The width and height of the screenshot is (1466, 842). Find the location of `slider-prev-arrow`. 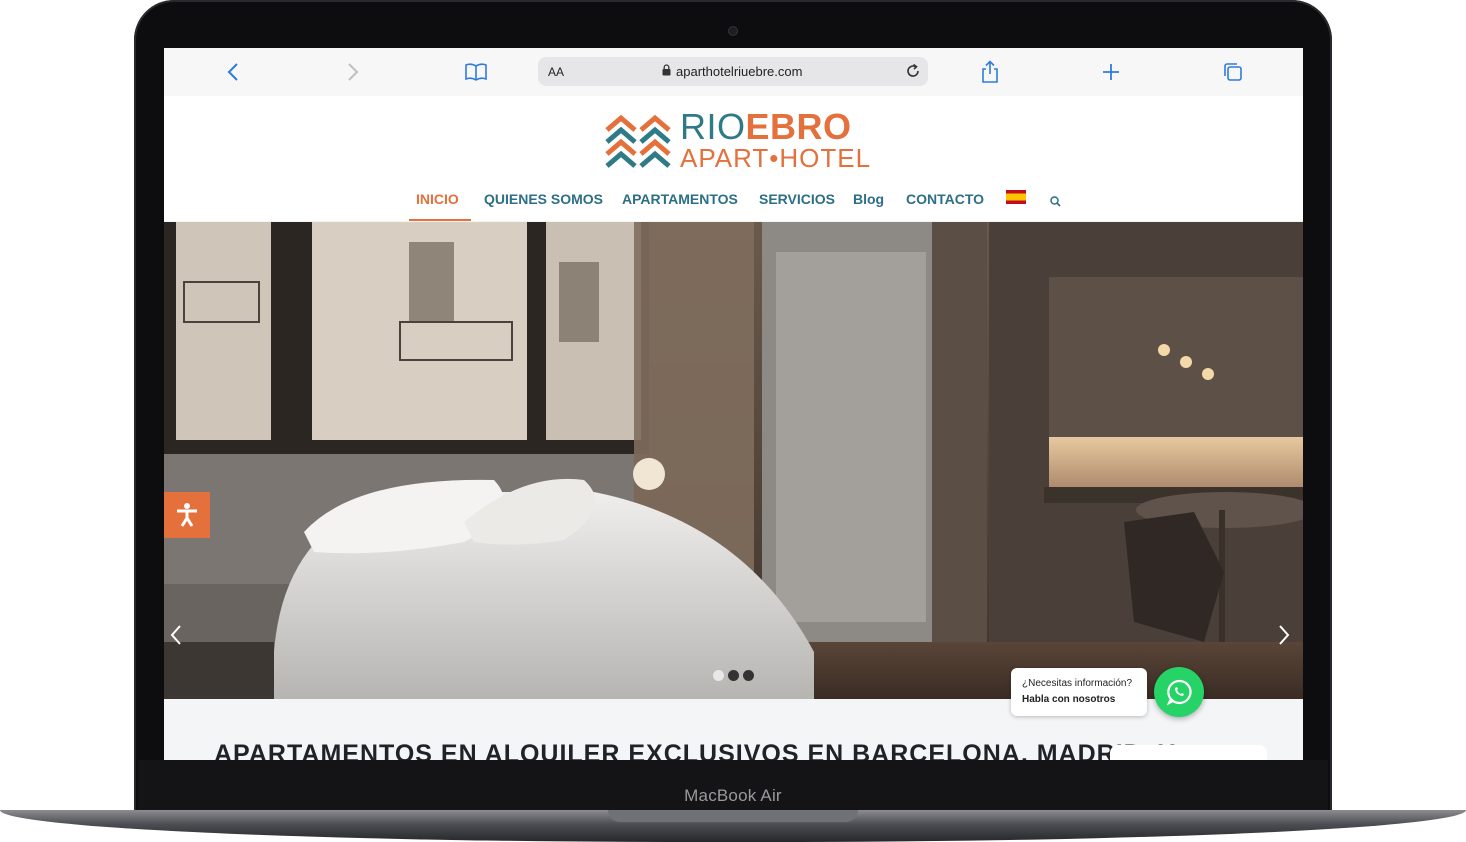

slider-prev-arrow is located at coordinates (176, 637).